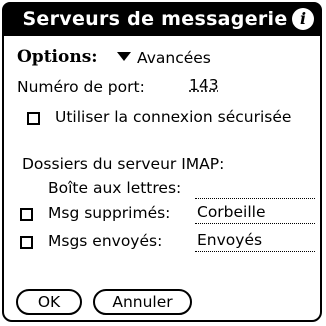  What do you see at coordinates (303, 19) in the screenshot?
I see `info-icon: i` at bounding box center [303, 19].